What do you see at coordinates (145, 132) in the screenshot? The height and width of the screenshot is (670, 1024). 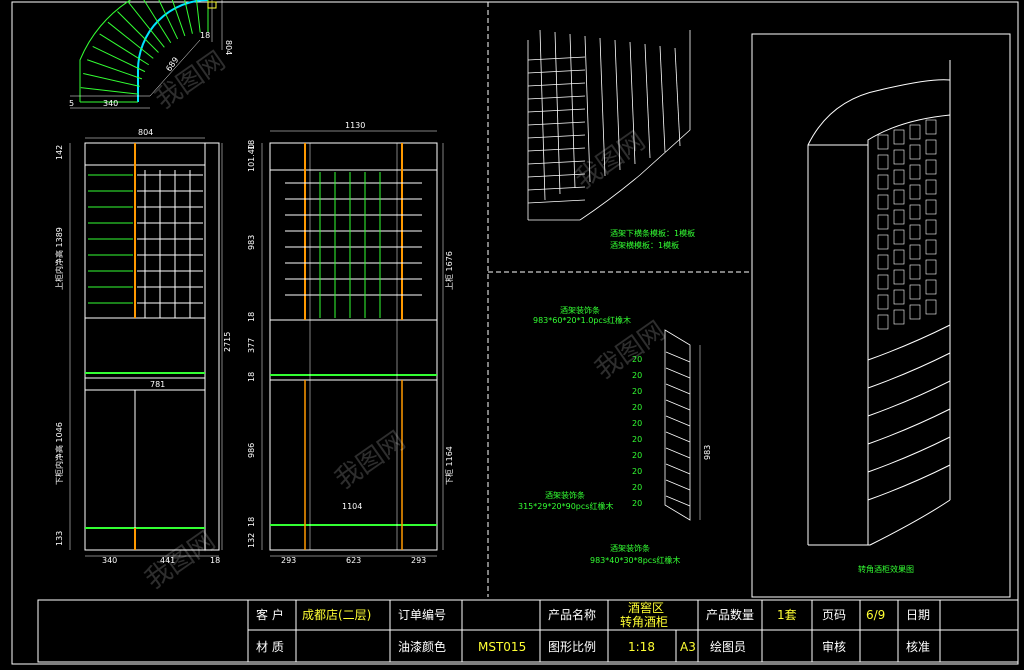 I see `left-width-dim: 804` at bounding box center [145, 132].